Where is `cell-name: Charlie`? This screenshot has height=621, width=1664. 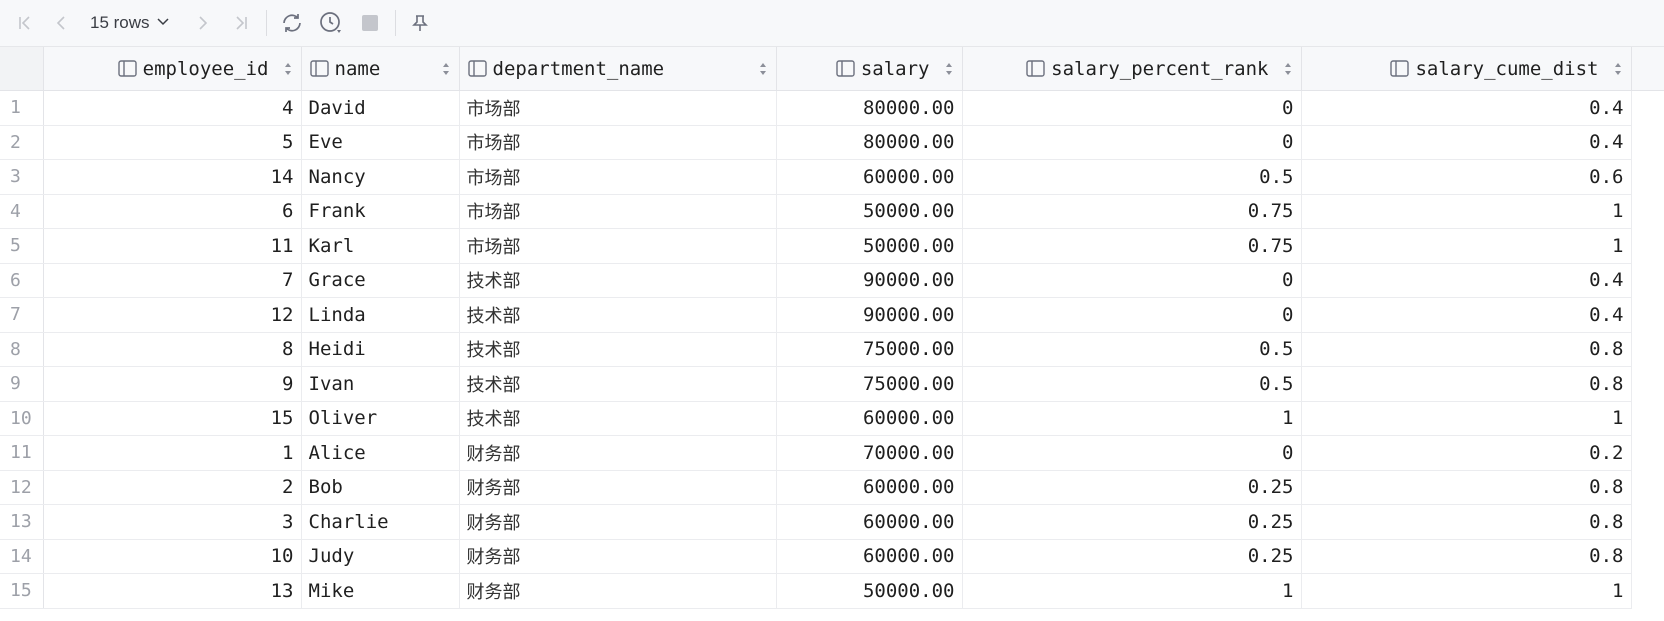 cell-name: Charlie is located at coordinates (380, 522).